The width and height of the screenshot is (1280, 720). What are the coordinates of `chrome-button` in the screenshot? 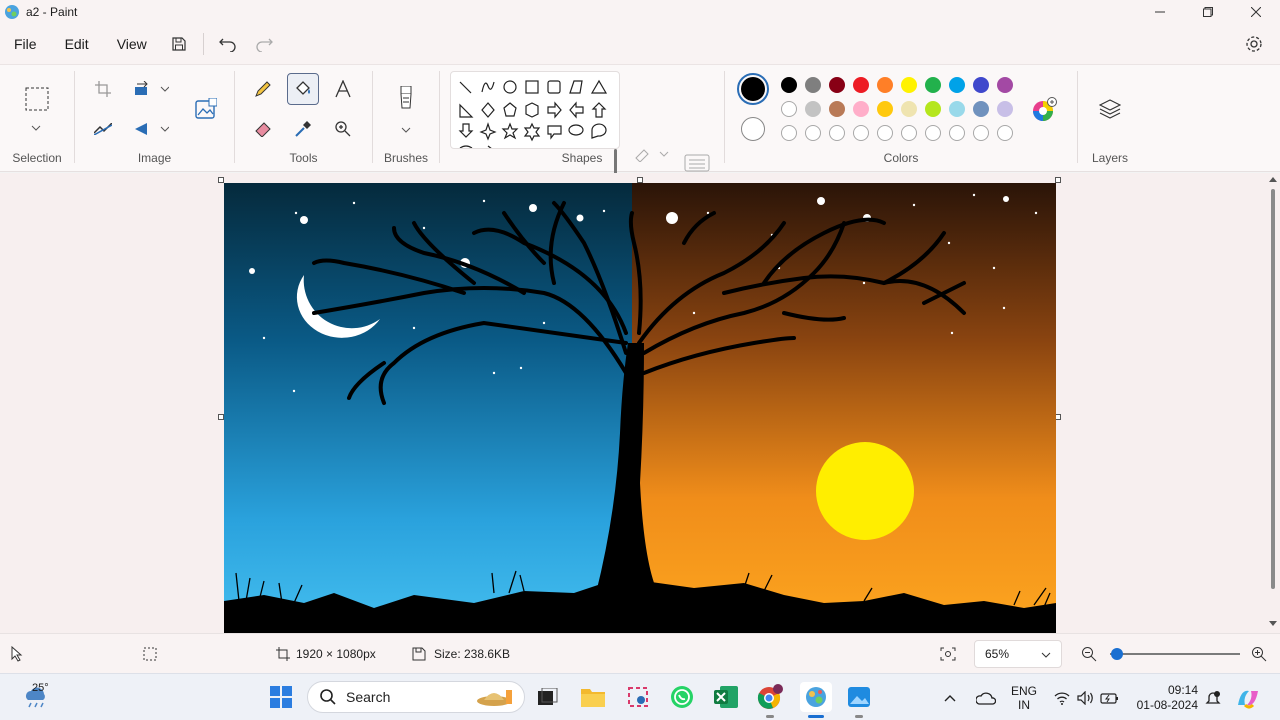 It's located at (770, 700).